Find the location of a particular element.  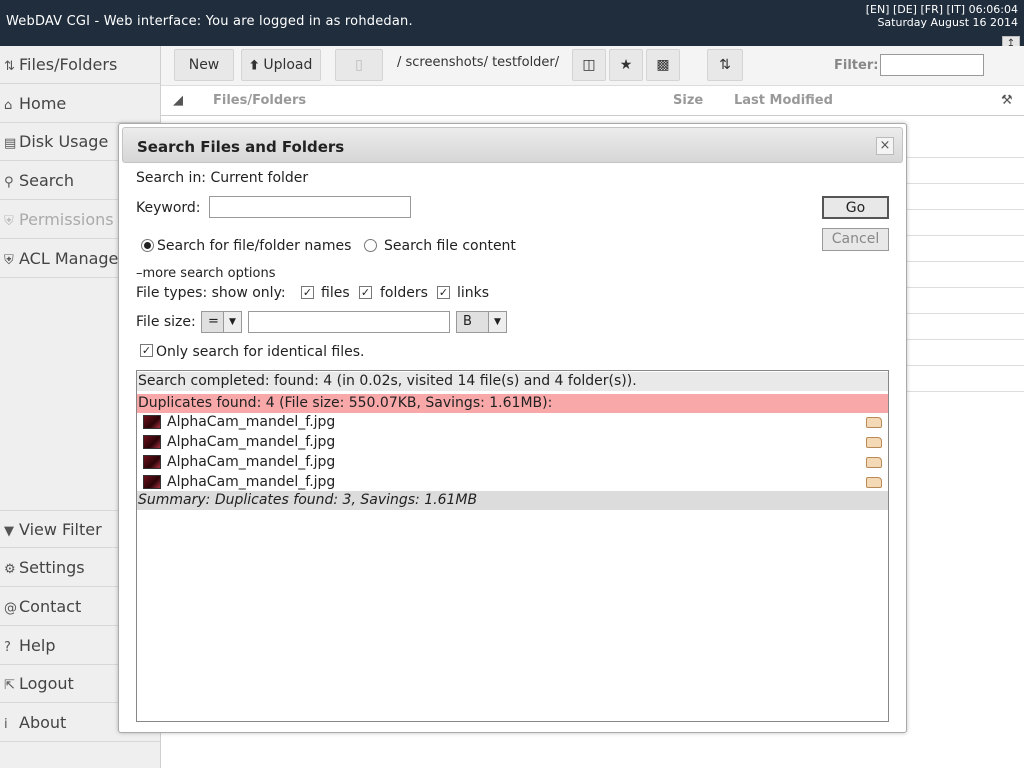

column-files-folders: Files/Folders is located at coordinates (259, 100).